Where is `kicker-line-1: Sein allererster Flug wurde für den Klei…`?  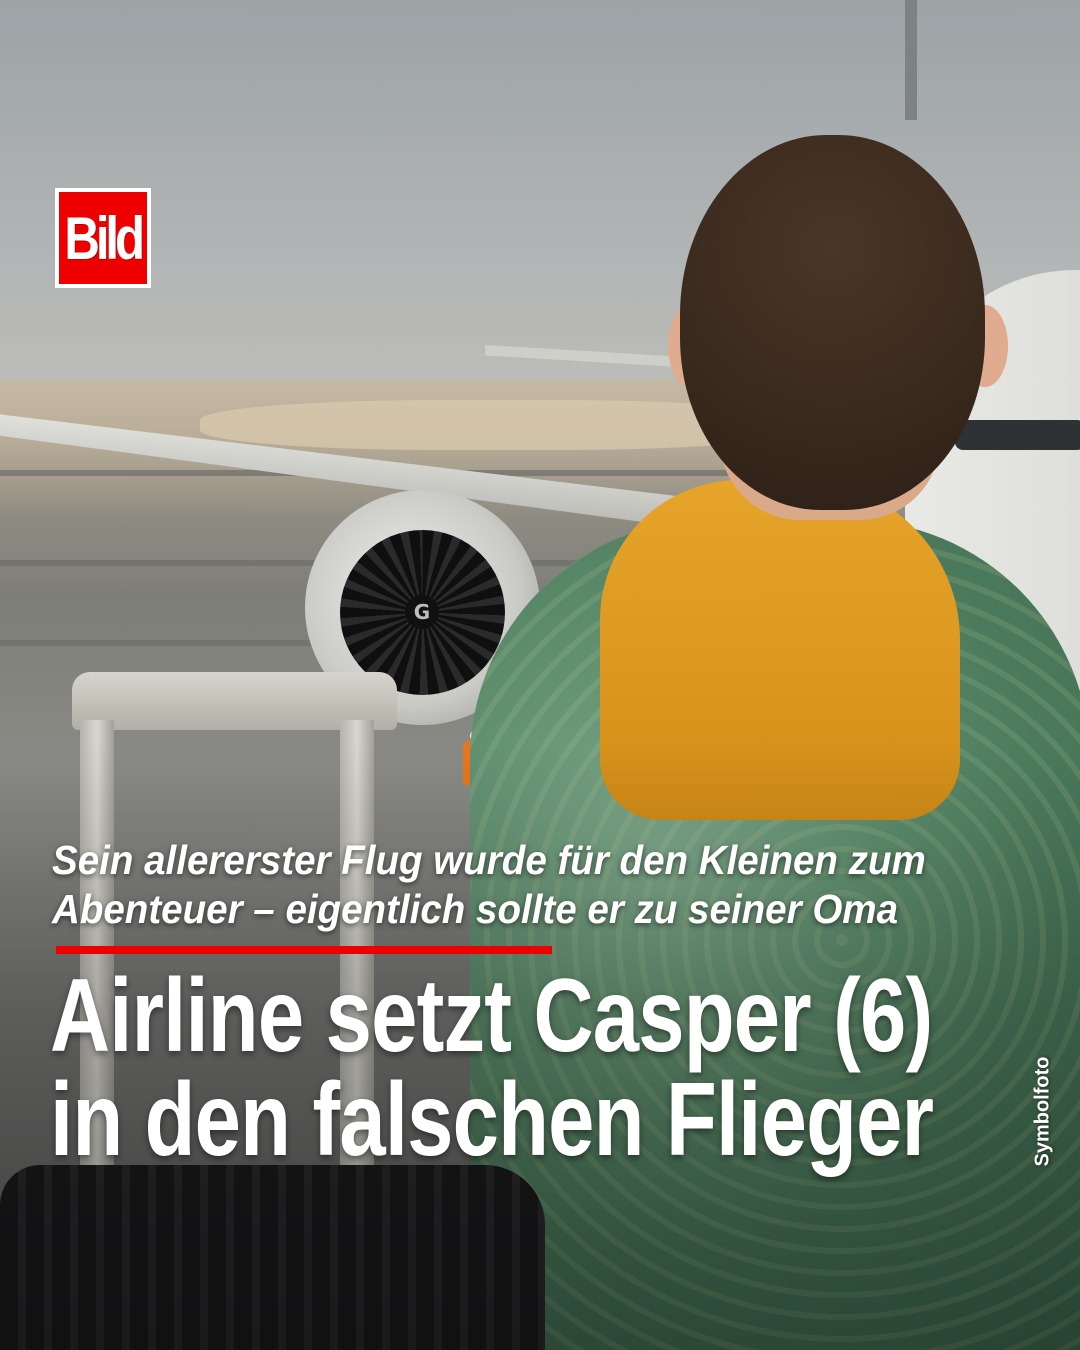
kicker-line-1: Sein allererster Flug wurde für den Klei… is located at coordinates (489, 860).